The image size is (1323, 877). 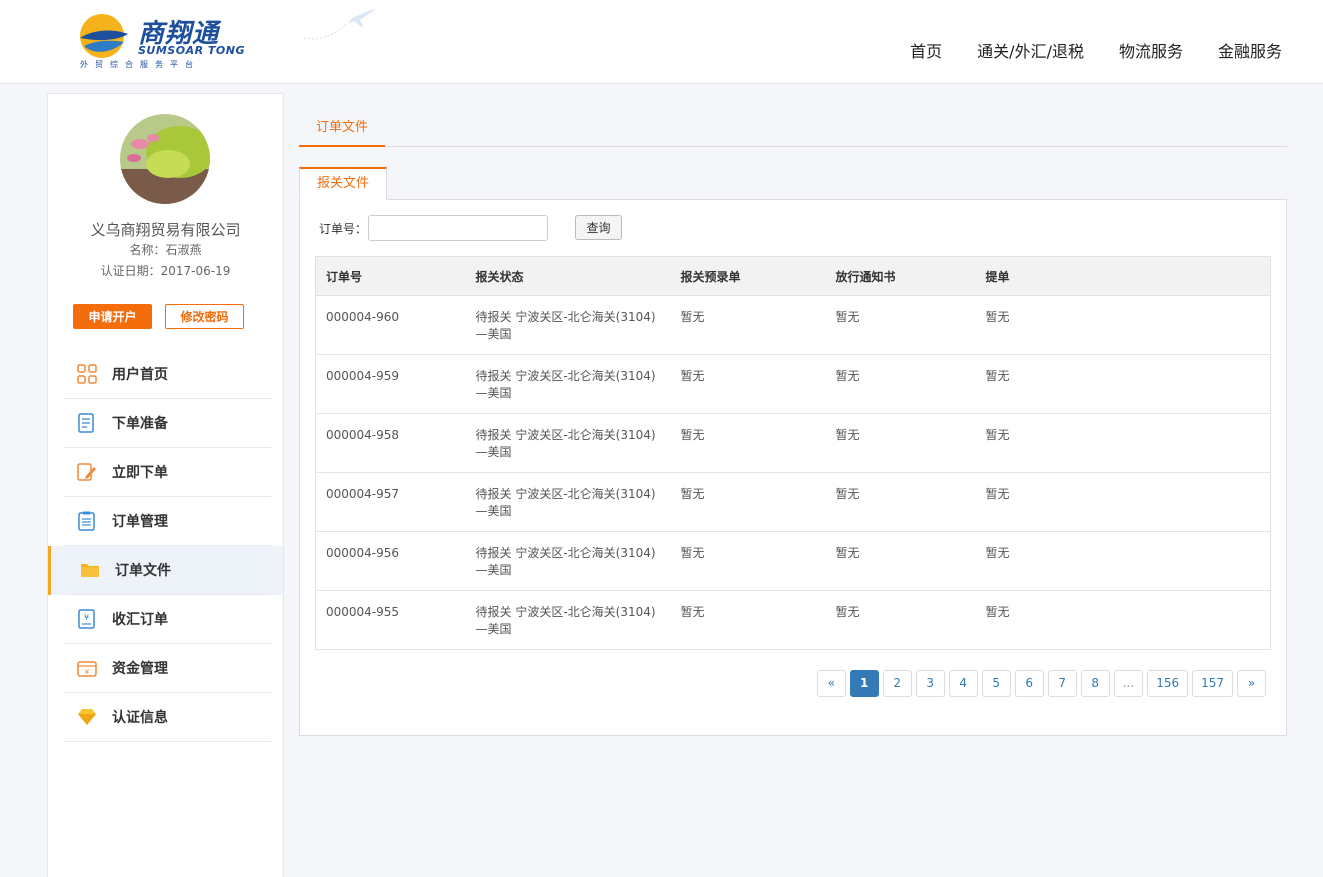 I want to click on sidebar-item-order-prep: 下单准备, so click(x=165, y=423).